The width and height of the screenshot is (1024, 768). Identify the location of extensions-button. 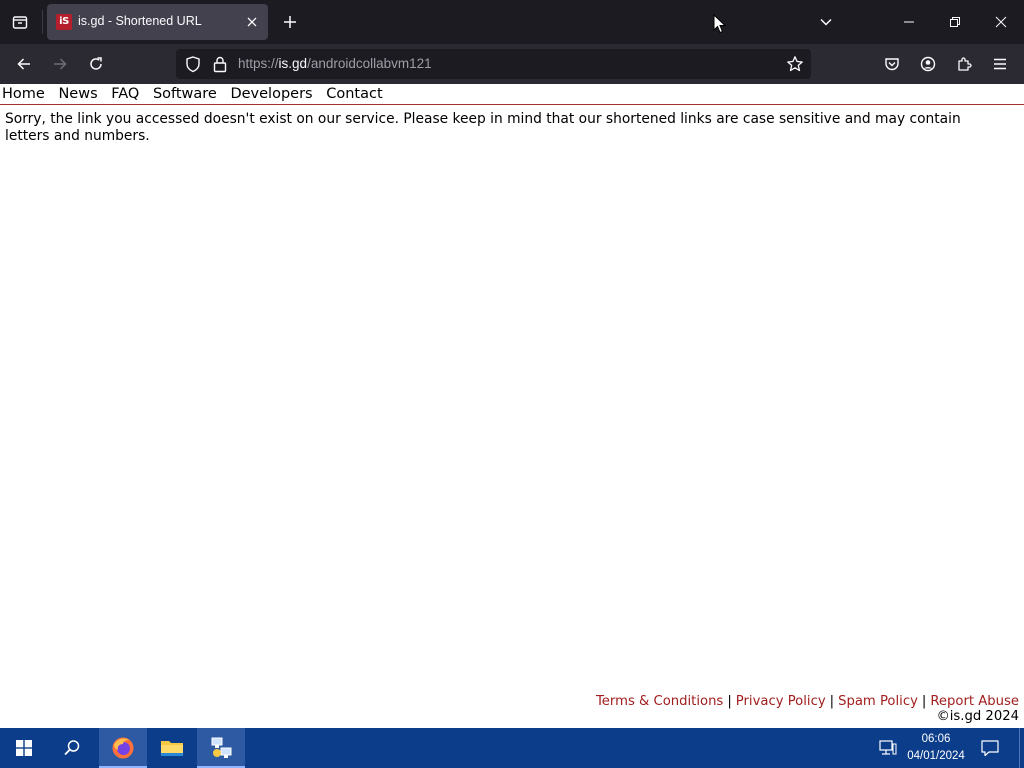
(964, 64).